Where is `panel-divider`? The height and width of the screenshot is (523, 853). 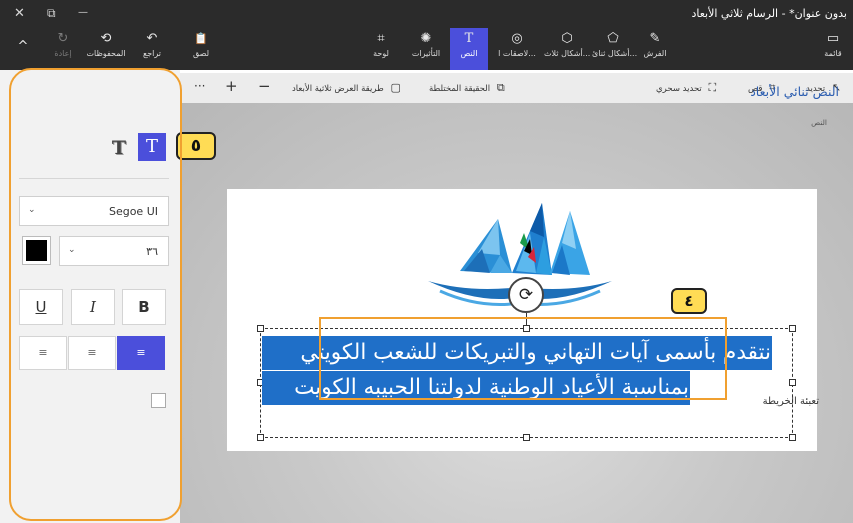 panel-divider is located at coordinates (94, 178).